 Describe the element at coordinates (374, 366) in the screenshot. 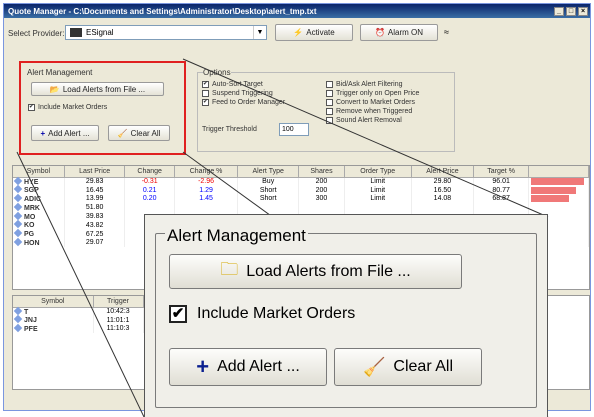

I see `eraser-icon: 🧹` at that location.